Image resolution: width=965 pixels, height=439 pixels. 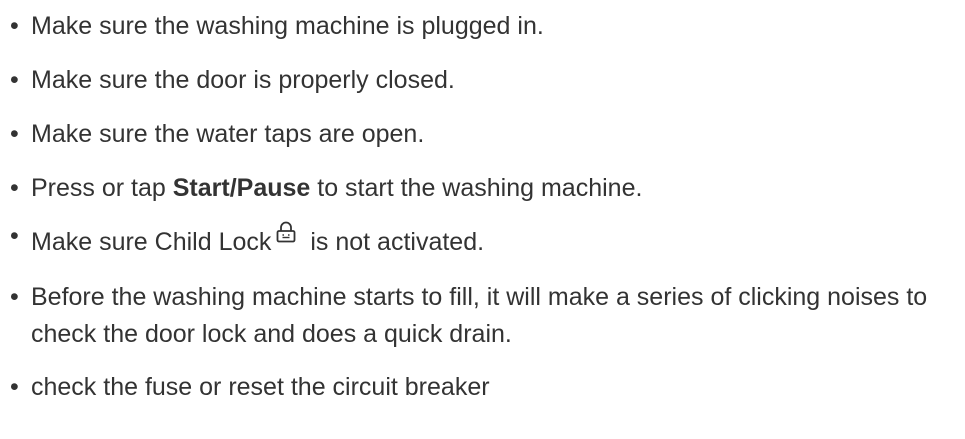 What do you see at coordinates (151, 242) in the screenshot?
I see `item-text-before: Make sure Child Lock` at bounding box center [151, 242].